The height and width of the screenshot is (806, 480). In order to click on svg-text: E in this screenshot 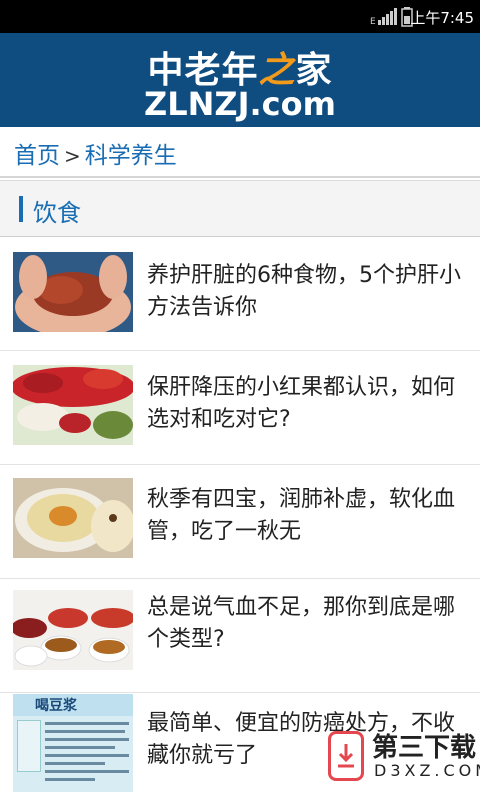, I will do `click(373, 21)`.